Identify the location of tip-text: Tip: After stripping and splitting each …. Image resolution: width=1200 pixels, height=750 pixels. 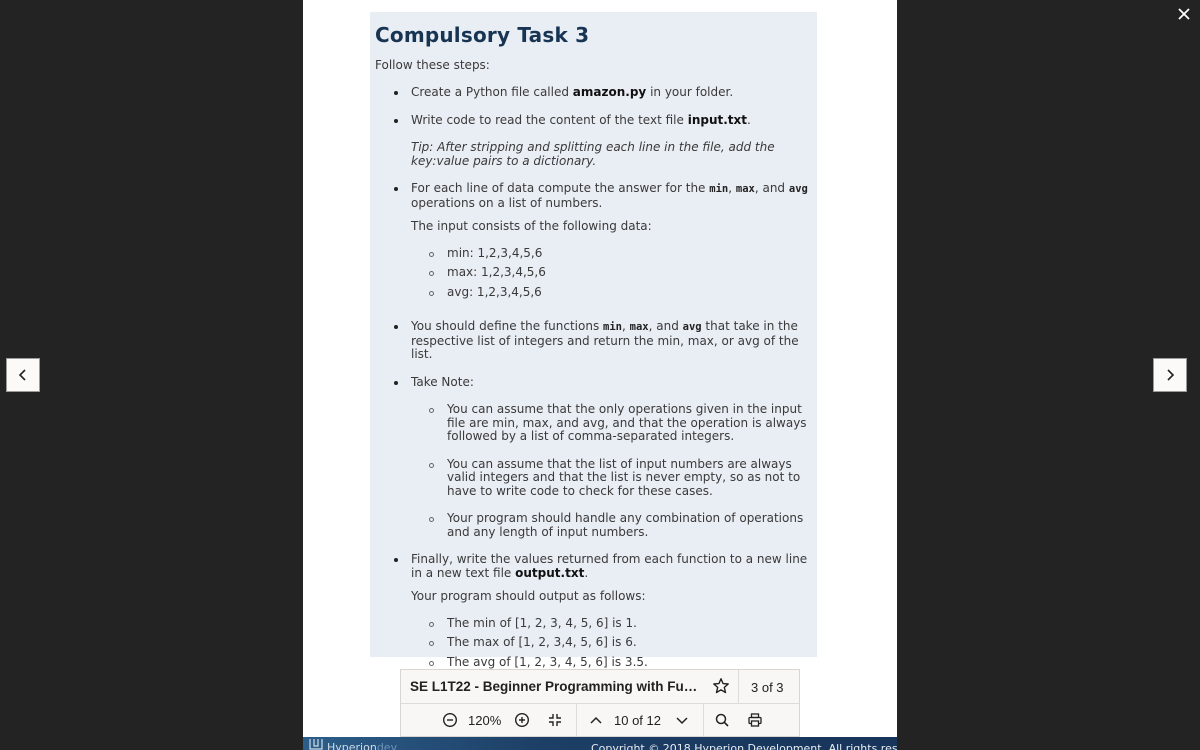
(593, 154).